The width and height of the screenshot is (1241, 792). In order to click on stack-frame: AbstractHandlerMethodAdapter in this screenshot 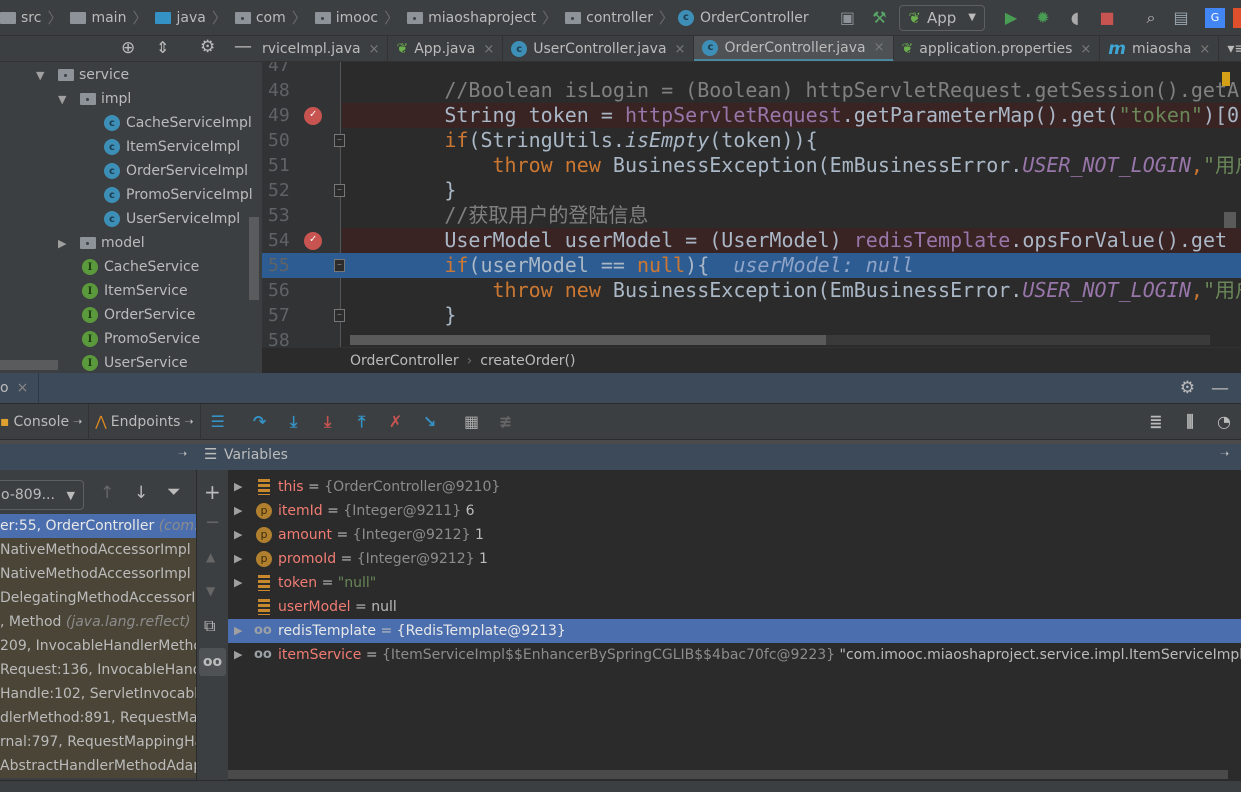, I will do `click(98, 766)`.